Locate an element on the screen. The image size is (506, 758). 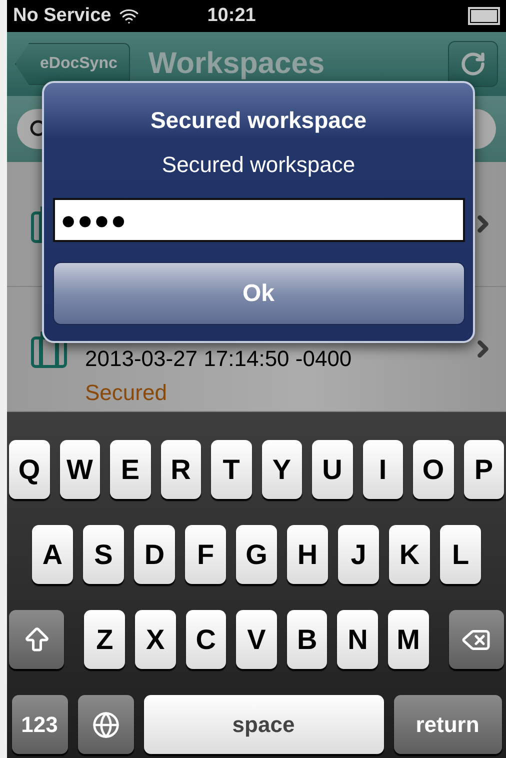
shift-key is located at coordinates (36, 639).